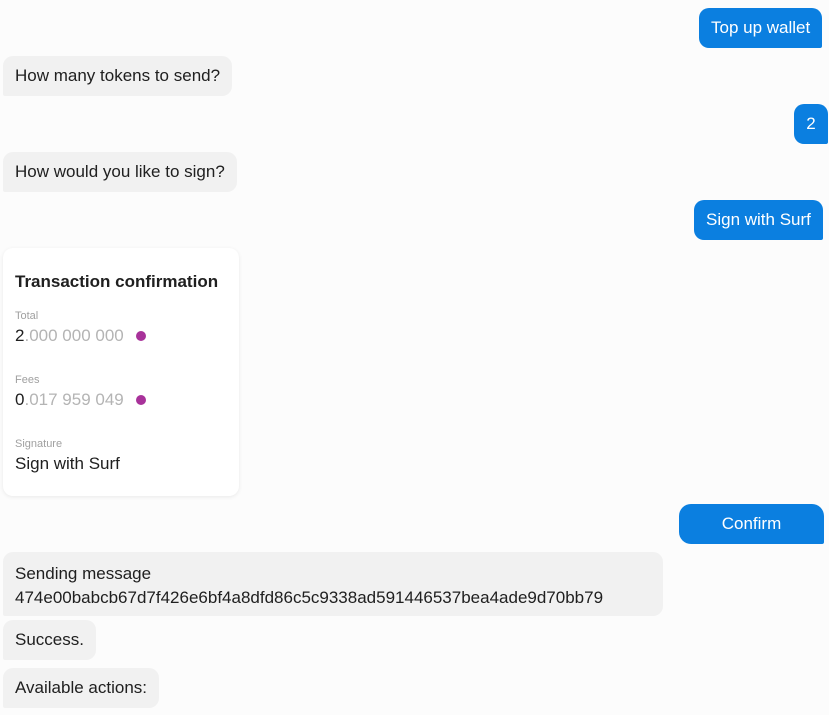 Image resolution: width=829 pixels, height=715 pixels. I want to click on incoming-message-how-many-tokens: How many tokens to send?, so click(118, 76).